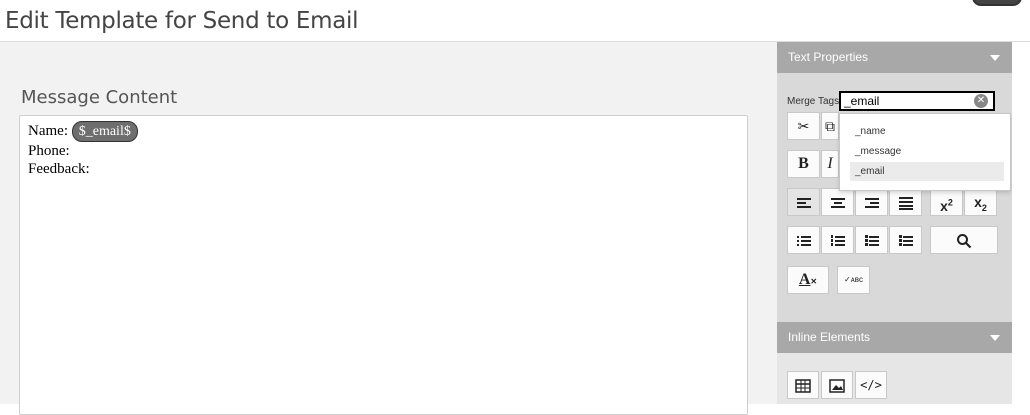 This screenshot has height=415, width=1030. Describe the element at coordinates (927, 171) in the screenshot. I see `dropdown-option-email: _email` at that location.